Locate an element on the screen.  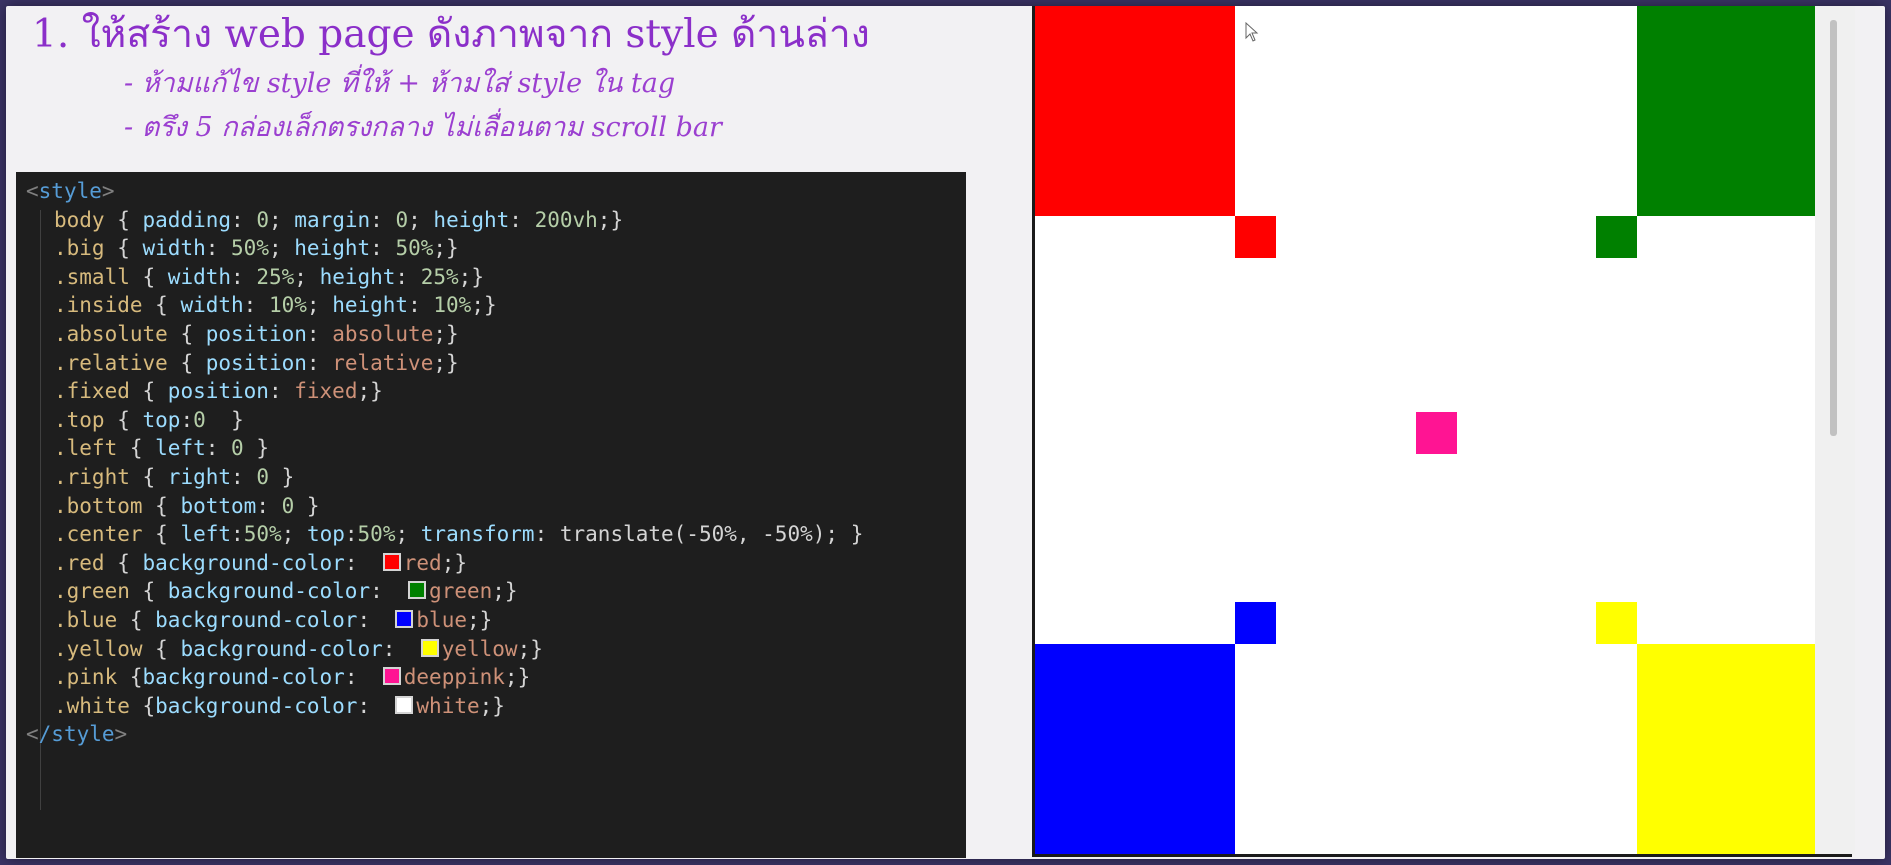
css-selector: .green is located at coordinates (92, 591).